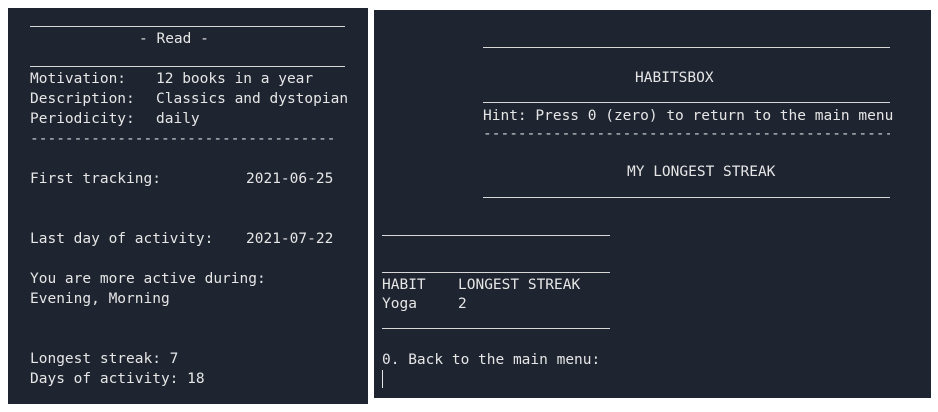 Image resolution: width=938 pixels, height=412 pixels. Describe the element at coordinates (519, 285) in the screenshot. I see `table-header-streak: LONGEST STREAK` at that location.